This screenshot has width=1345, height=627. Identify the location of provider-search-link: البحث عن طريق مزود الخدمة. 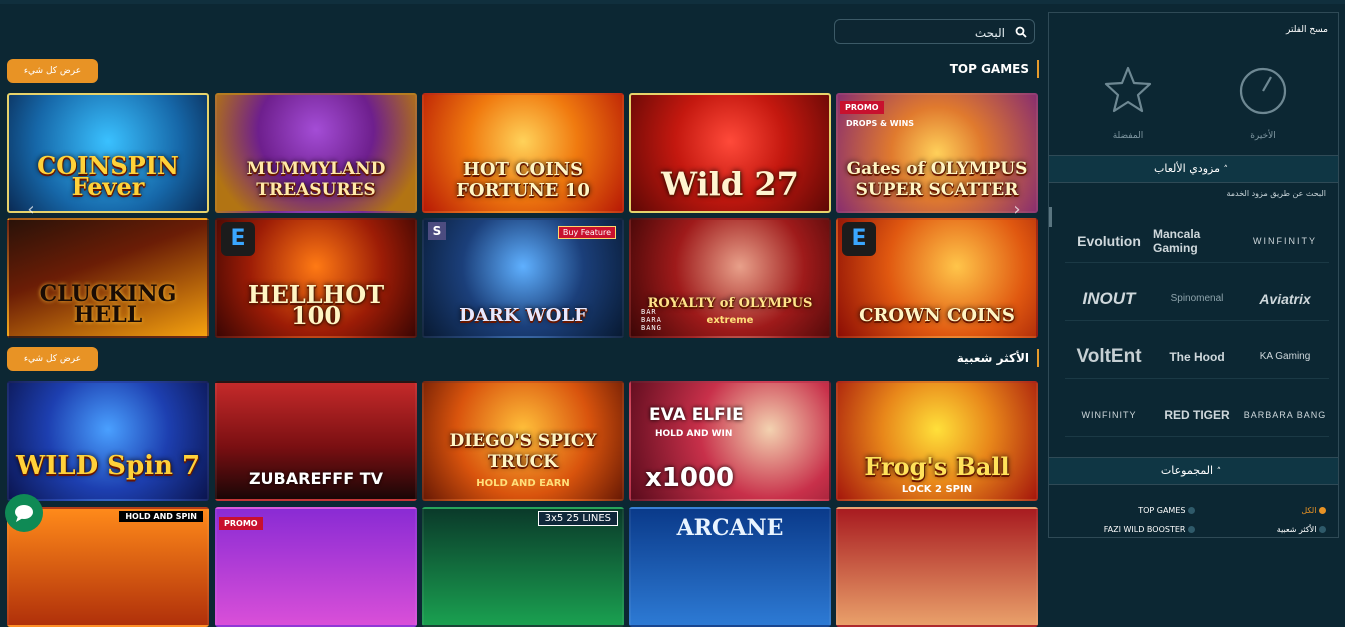
(1276, 193).